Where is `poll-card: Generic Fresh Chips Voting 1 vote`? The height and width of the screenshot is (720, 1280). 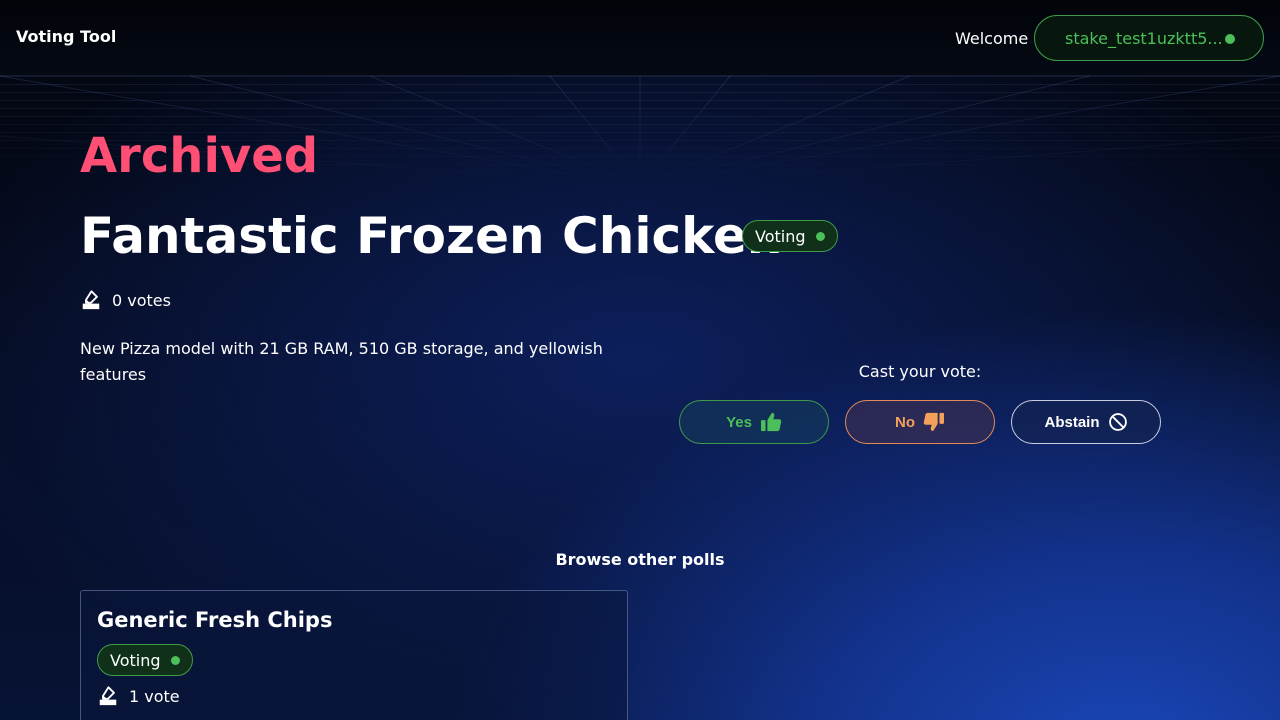 poll-card: Generic Fresh Chips Voting 1 vote is located at coordinates (354, 655).